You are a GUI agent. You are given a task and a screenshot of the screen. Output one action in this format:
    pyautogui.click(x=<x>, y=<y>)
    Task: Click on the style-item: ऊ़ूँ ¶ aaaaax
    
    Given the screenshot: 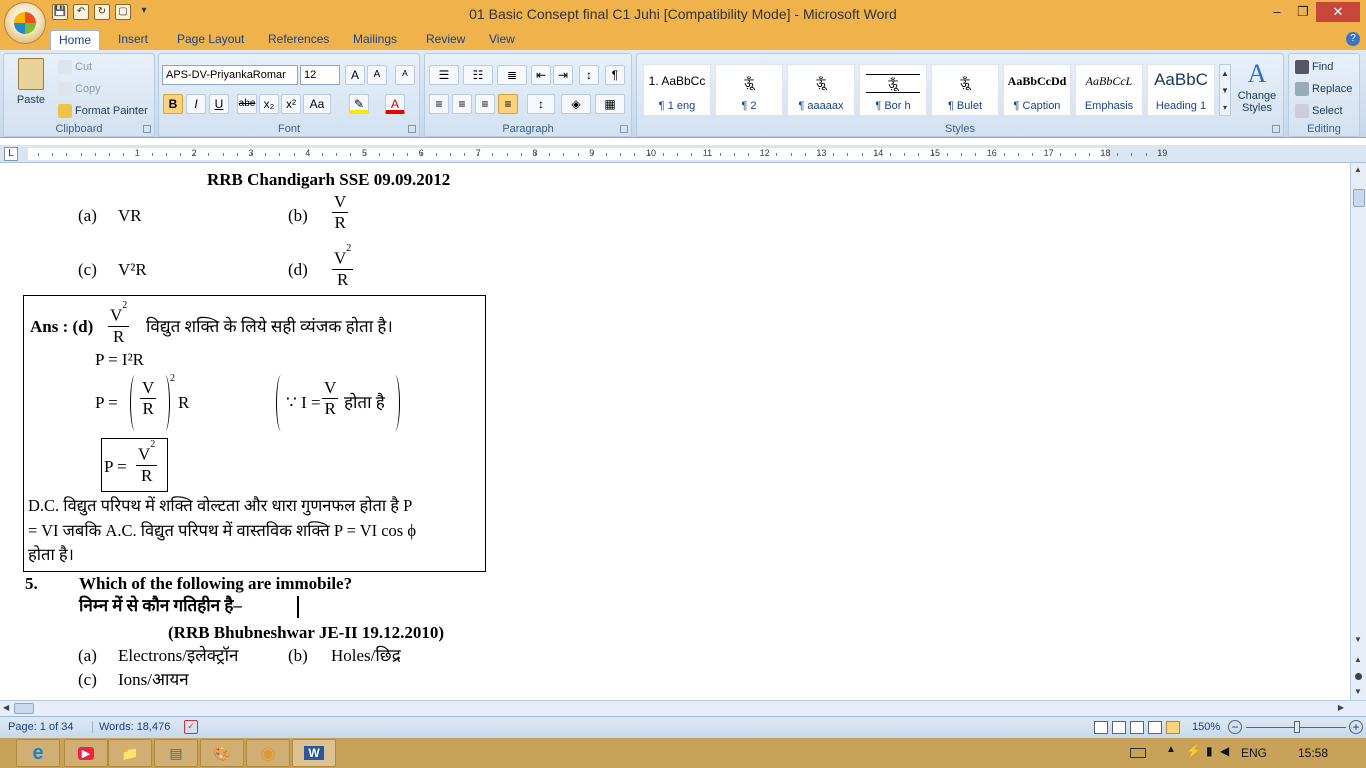 What is the action you would take?
    pyautogui.click(x=821, y=90)
    